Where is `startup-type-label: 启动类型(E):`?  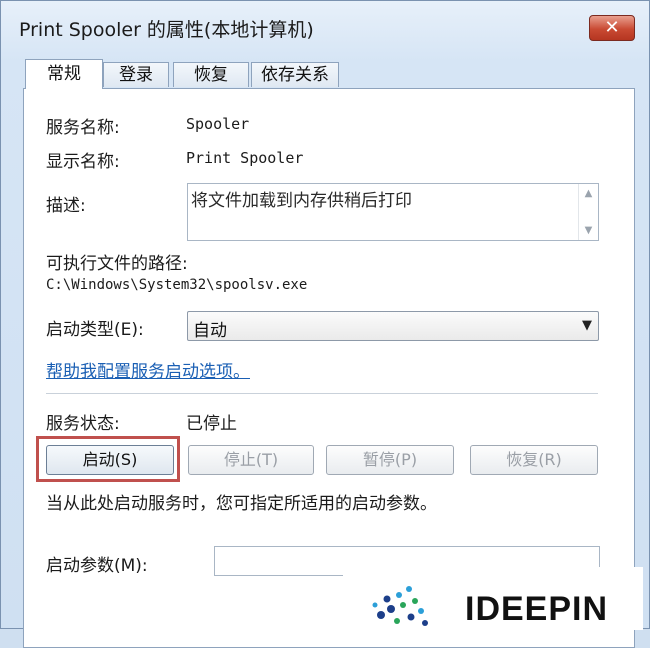
startup-type-label: 启动类型(E): is located at coordinates (95, 330).